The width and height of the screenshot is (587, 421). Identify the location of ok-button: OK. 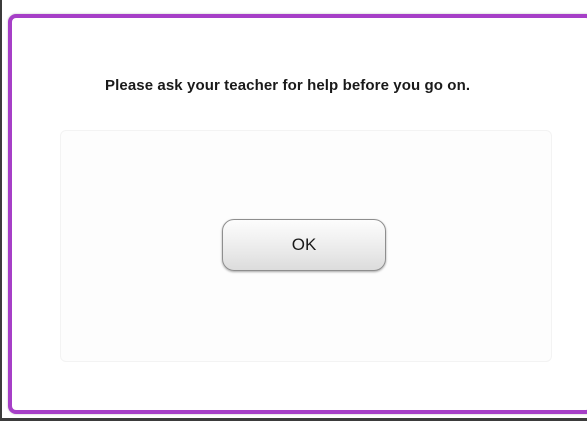
(304, 245).